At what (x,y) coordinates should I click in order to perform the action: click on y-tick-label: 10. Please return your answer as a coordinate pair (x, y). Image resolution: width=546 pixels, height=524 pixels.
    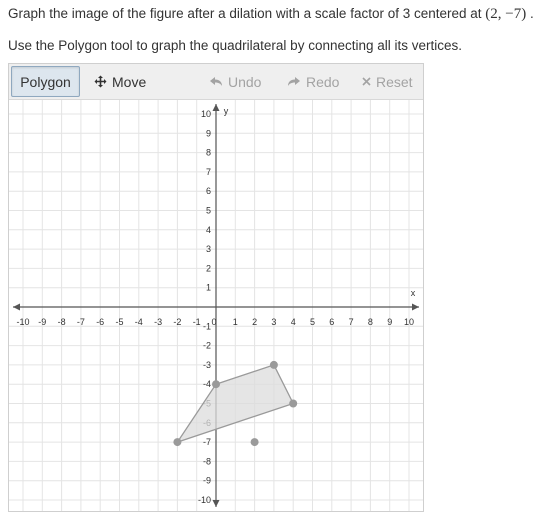
    Looking at the image, I should click on (206, 114).